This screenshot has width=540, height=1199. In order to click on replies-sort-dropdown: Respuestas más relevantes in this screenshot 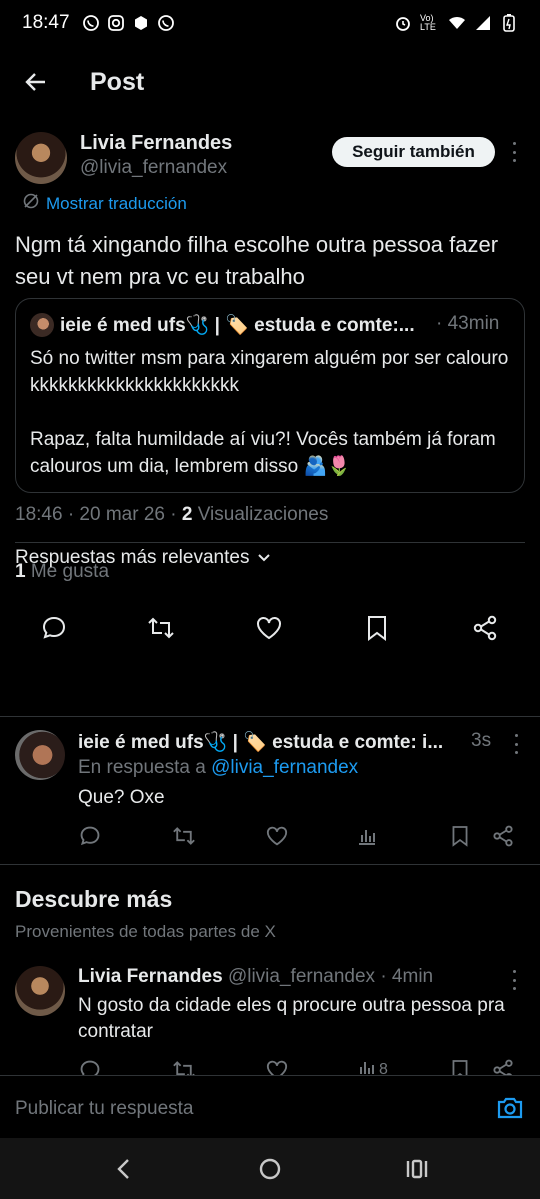, I will do `click(143, 558)`.